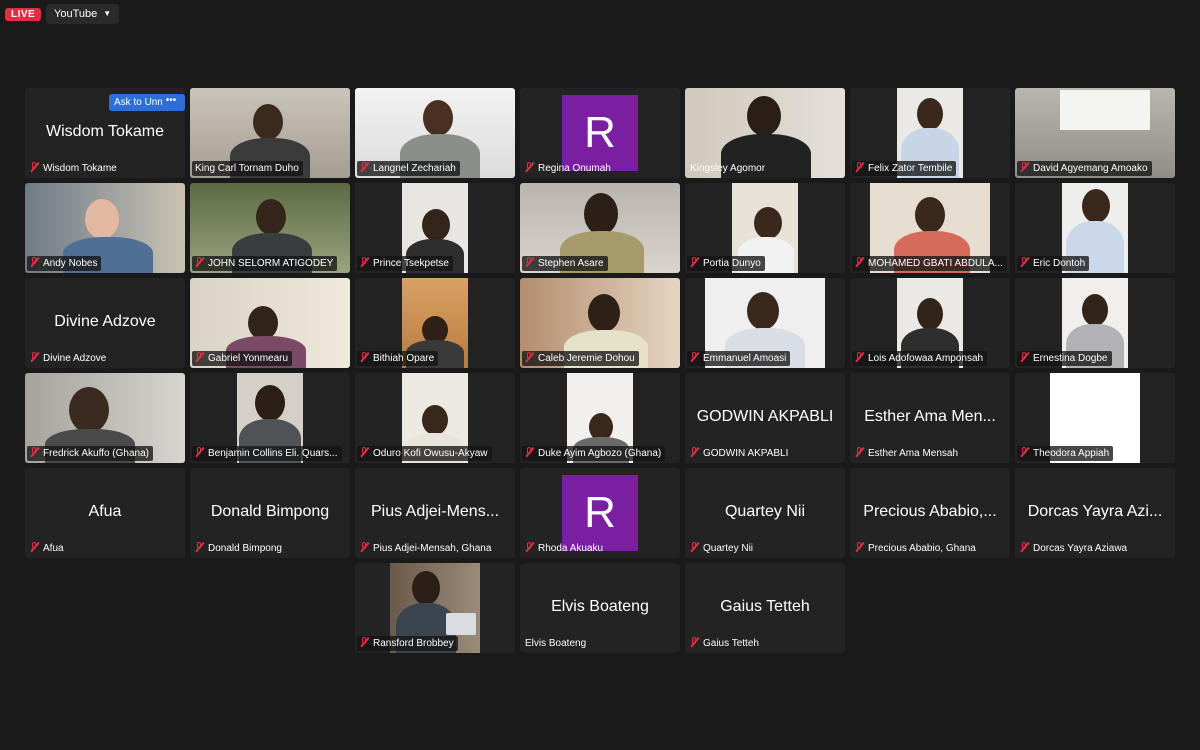 This screenshot has width=1200, height=750. What do you see at coordinates (765, 228) in the screenshot?
I see `participant-tile: Portia Dunyo` at bounding box center [765, 228].